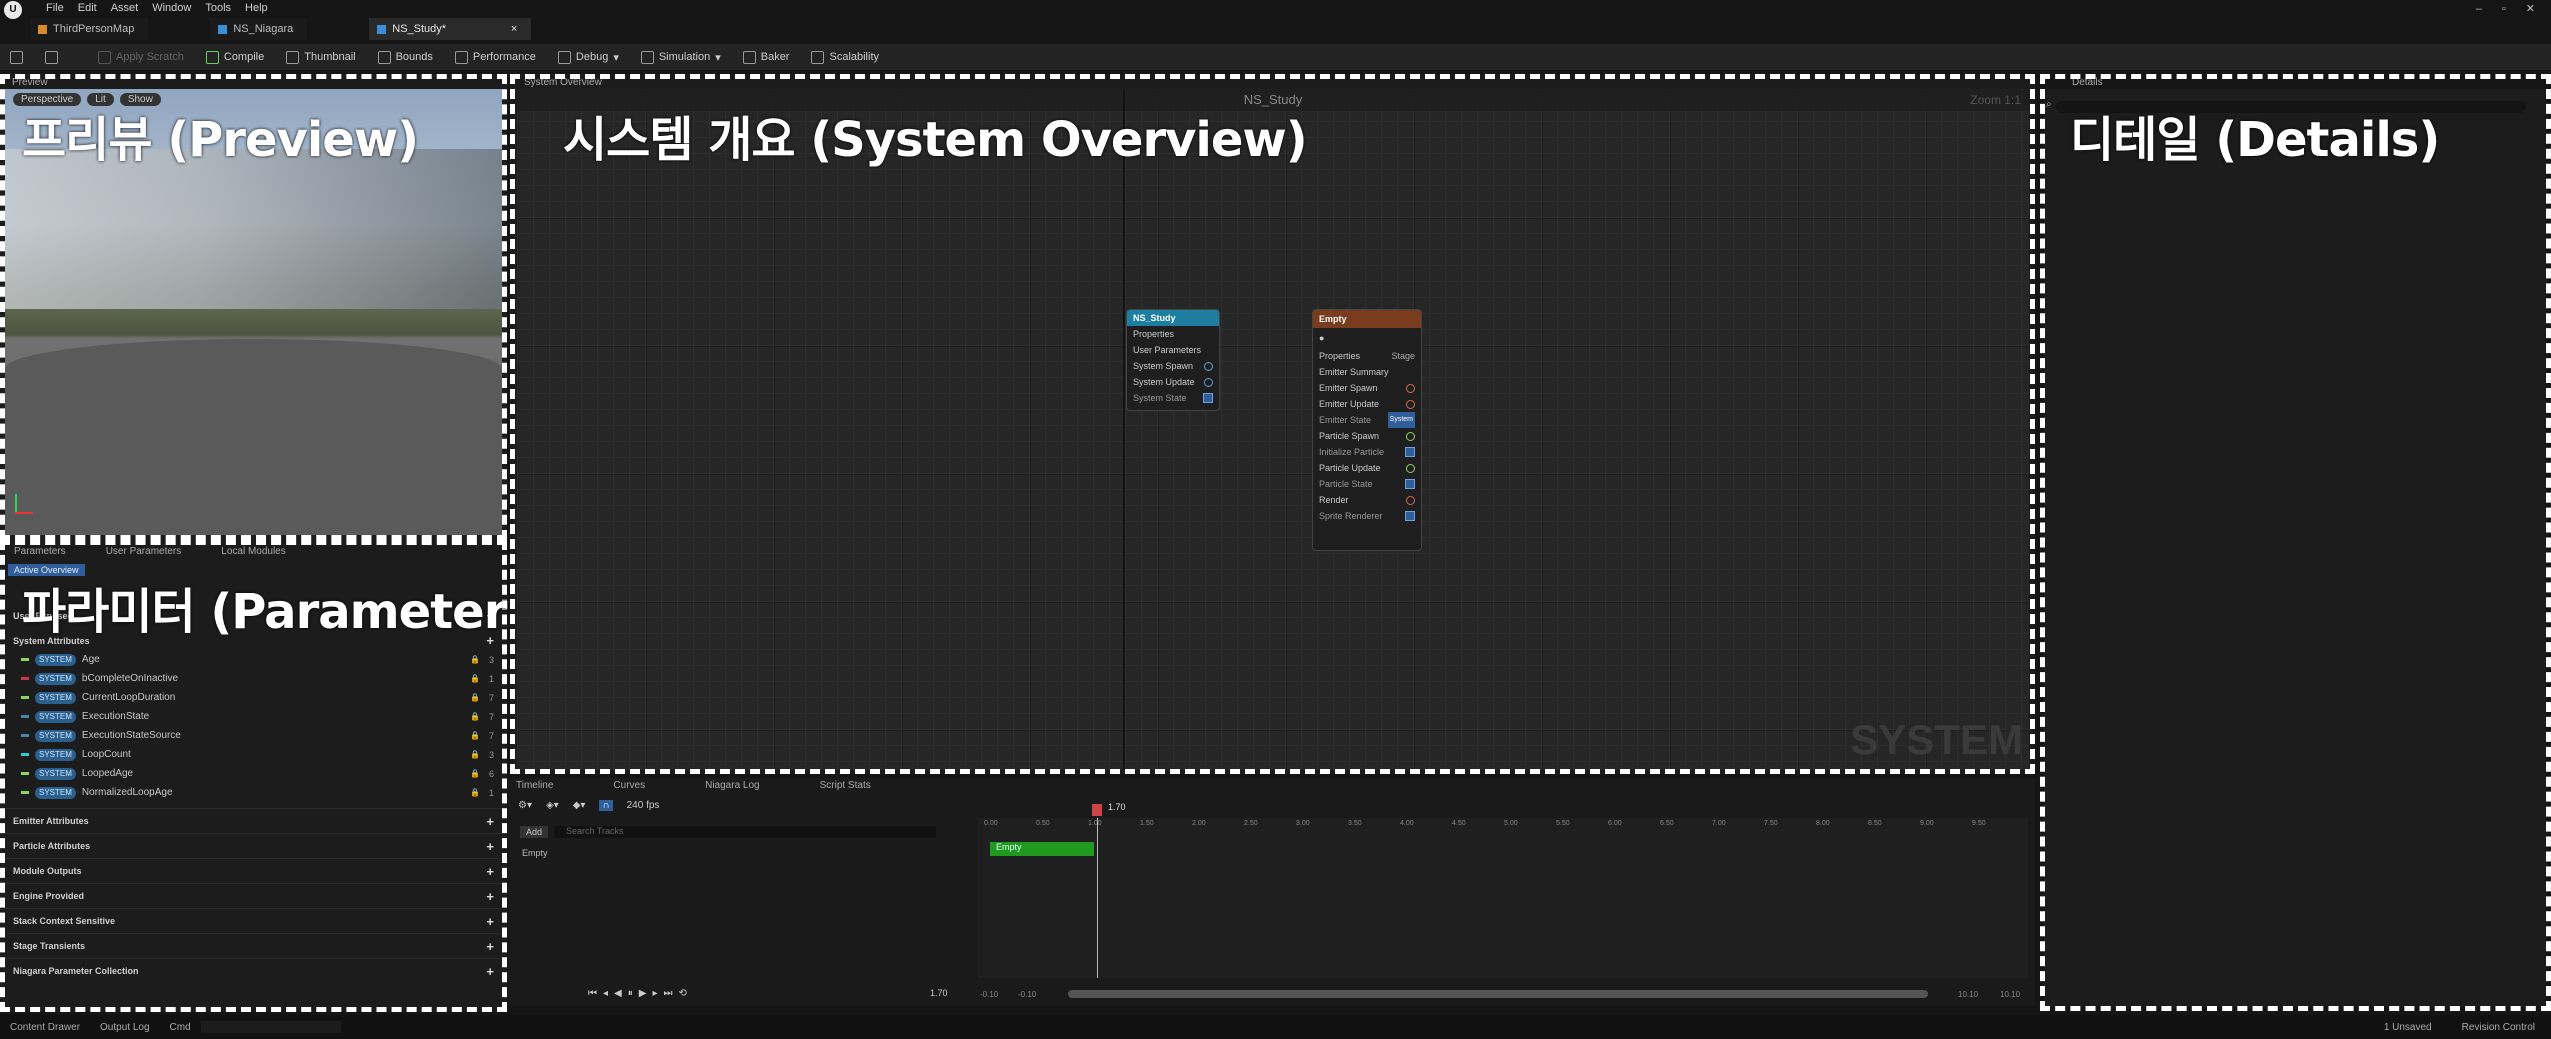 Image resolution: width=2551 pixels, height=1039 pixels. Describe the element at coordinates (218, 8) in the screenshot. I see `menu-tools: Tools` at that location.